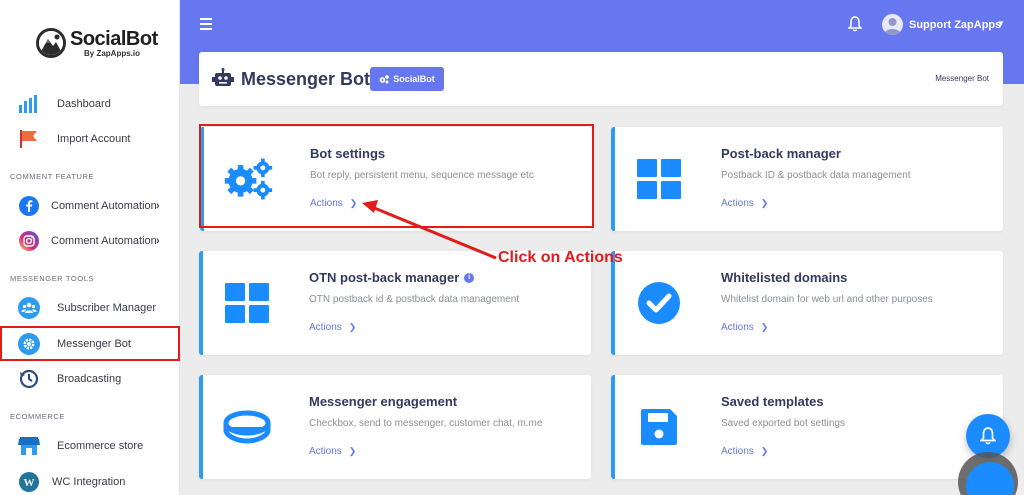 The image size is (1024, 495). Describe the element at coordinates (29, 241) in the screenshot. I see `instagram-icon` at that location.